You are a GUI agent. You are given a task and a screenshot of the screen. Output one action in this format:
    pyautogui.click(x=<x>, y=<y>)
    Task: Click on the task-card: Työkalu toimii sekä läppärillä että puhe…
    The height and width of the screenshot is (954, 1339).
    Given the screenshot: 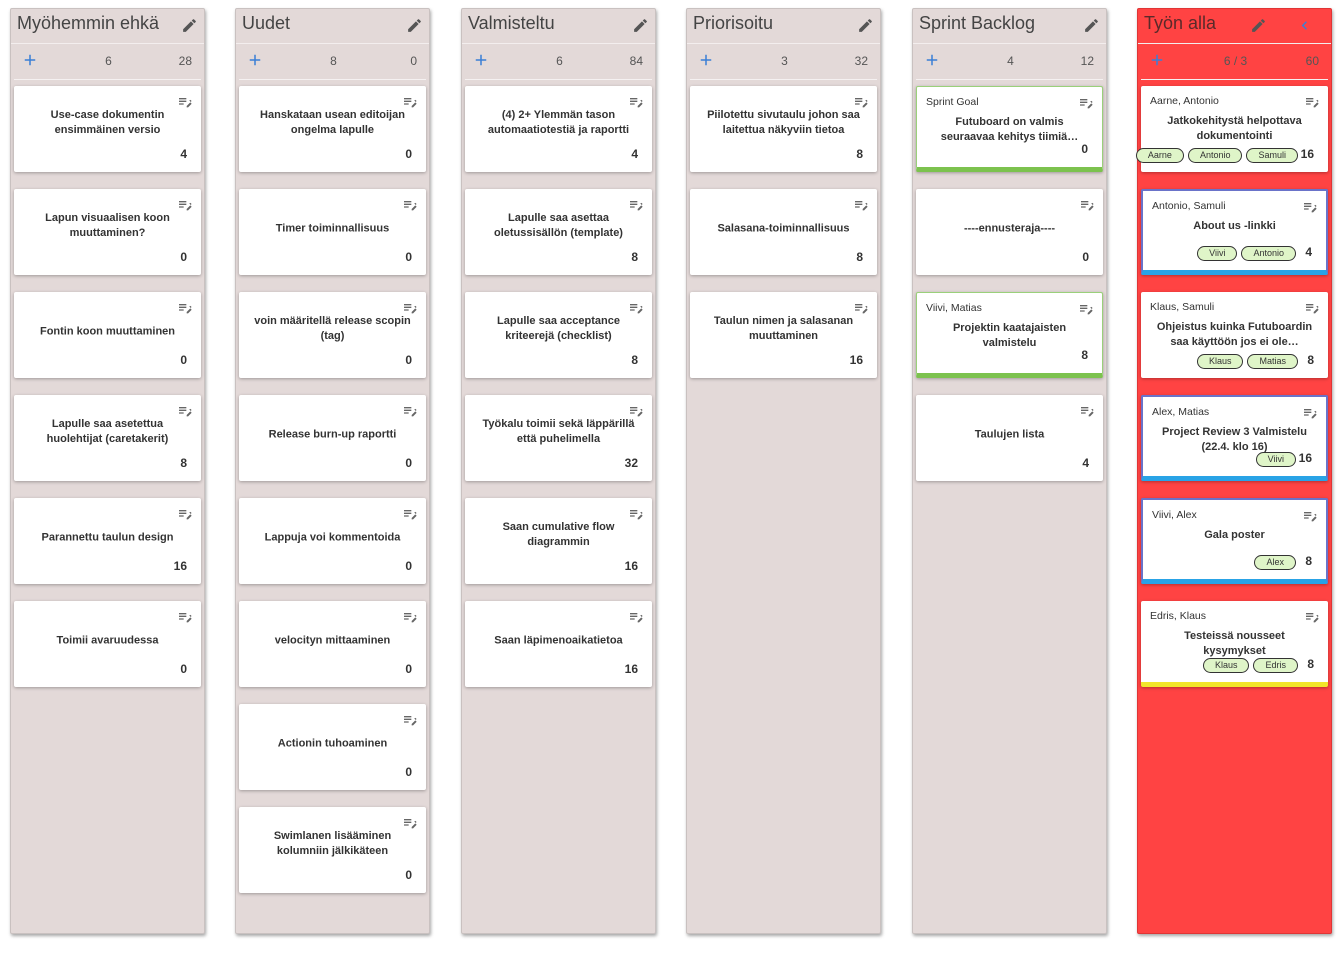 What is the action you would take?
    pyautogui.click(x=558, y=438)
    